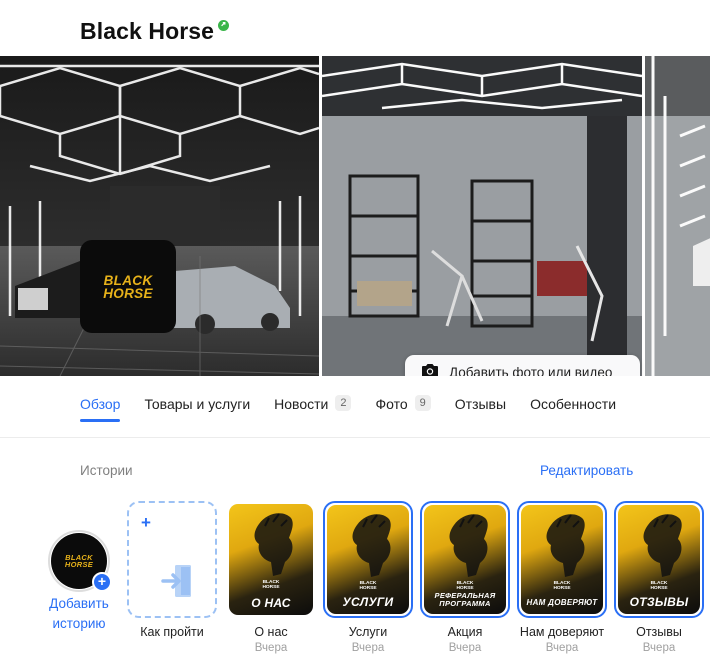 The height and width of the screenshot is (666, 710). Describe the element at coordinates (368, 632) in the screenshot. I see `story-label: Услуги` at that location.